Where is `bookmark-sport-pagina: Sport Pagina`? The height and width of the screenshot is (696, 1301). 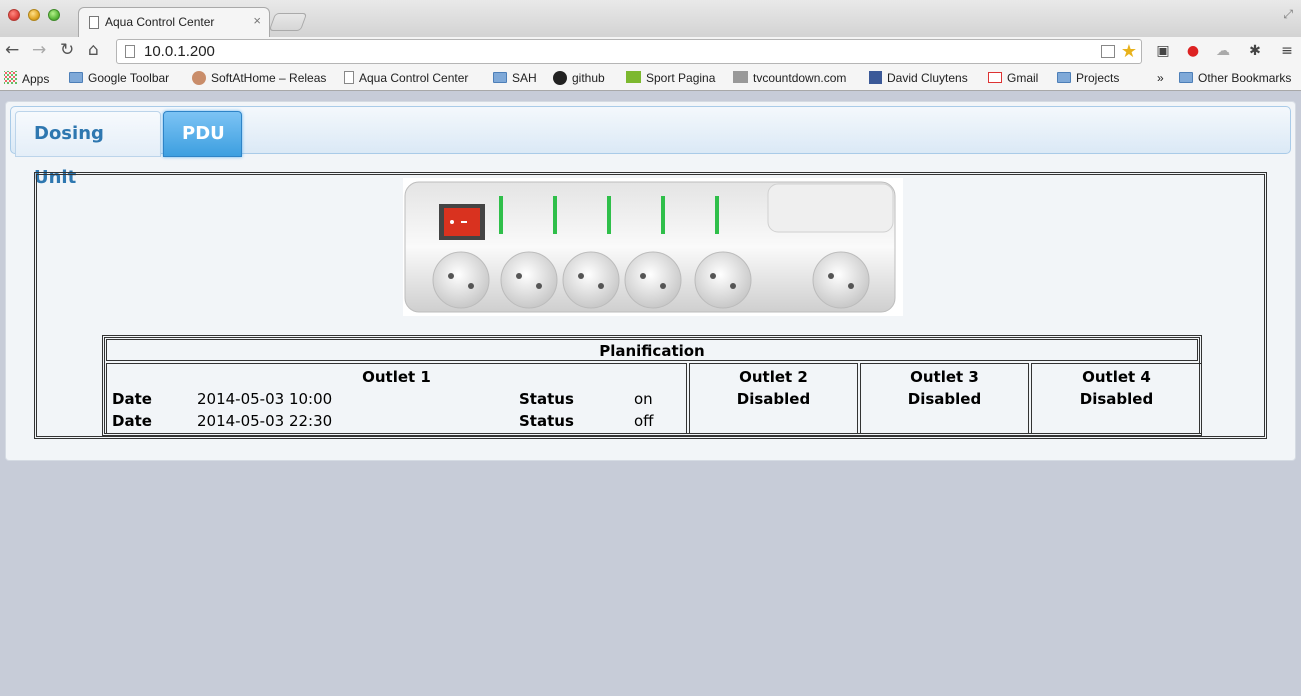 bookmark-sport-pagina: Sport Pagina is located at coordinates (670, 78).